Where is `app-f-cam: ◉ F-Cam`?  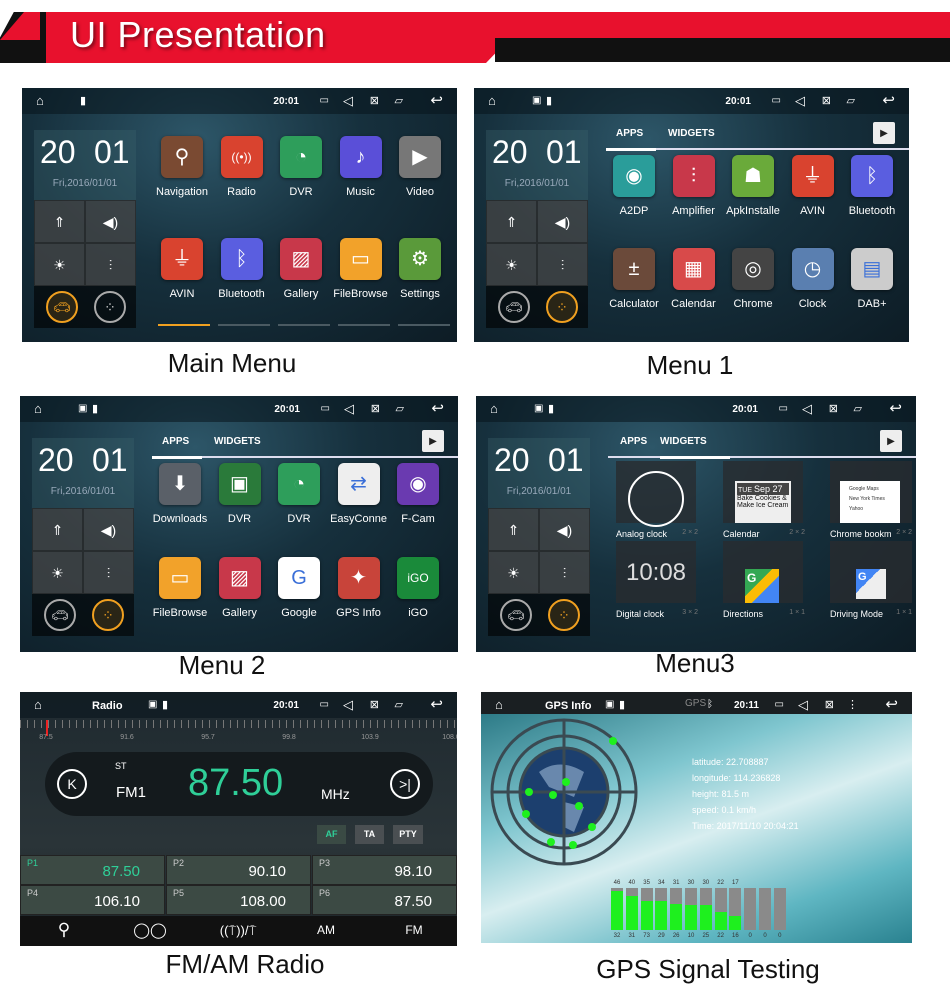
app-f-cam: ◉ F-Cam is located at coordinates (418, 494).